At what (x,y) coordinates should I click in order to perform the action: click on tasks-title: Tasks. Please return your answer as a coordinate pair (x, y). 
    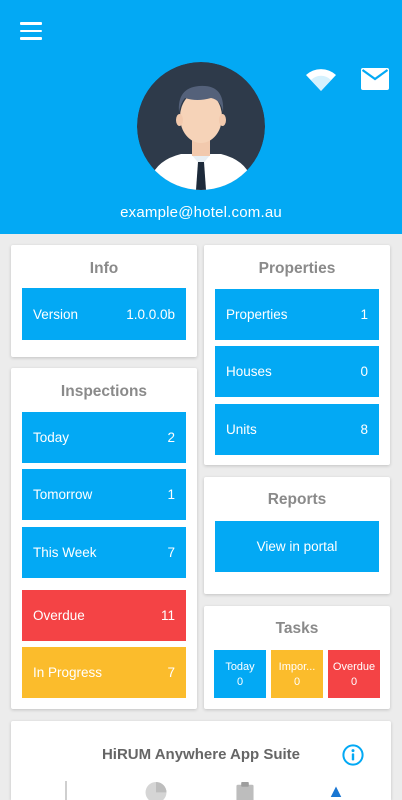
    Looking at the image, I should click on (297, 628).